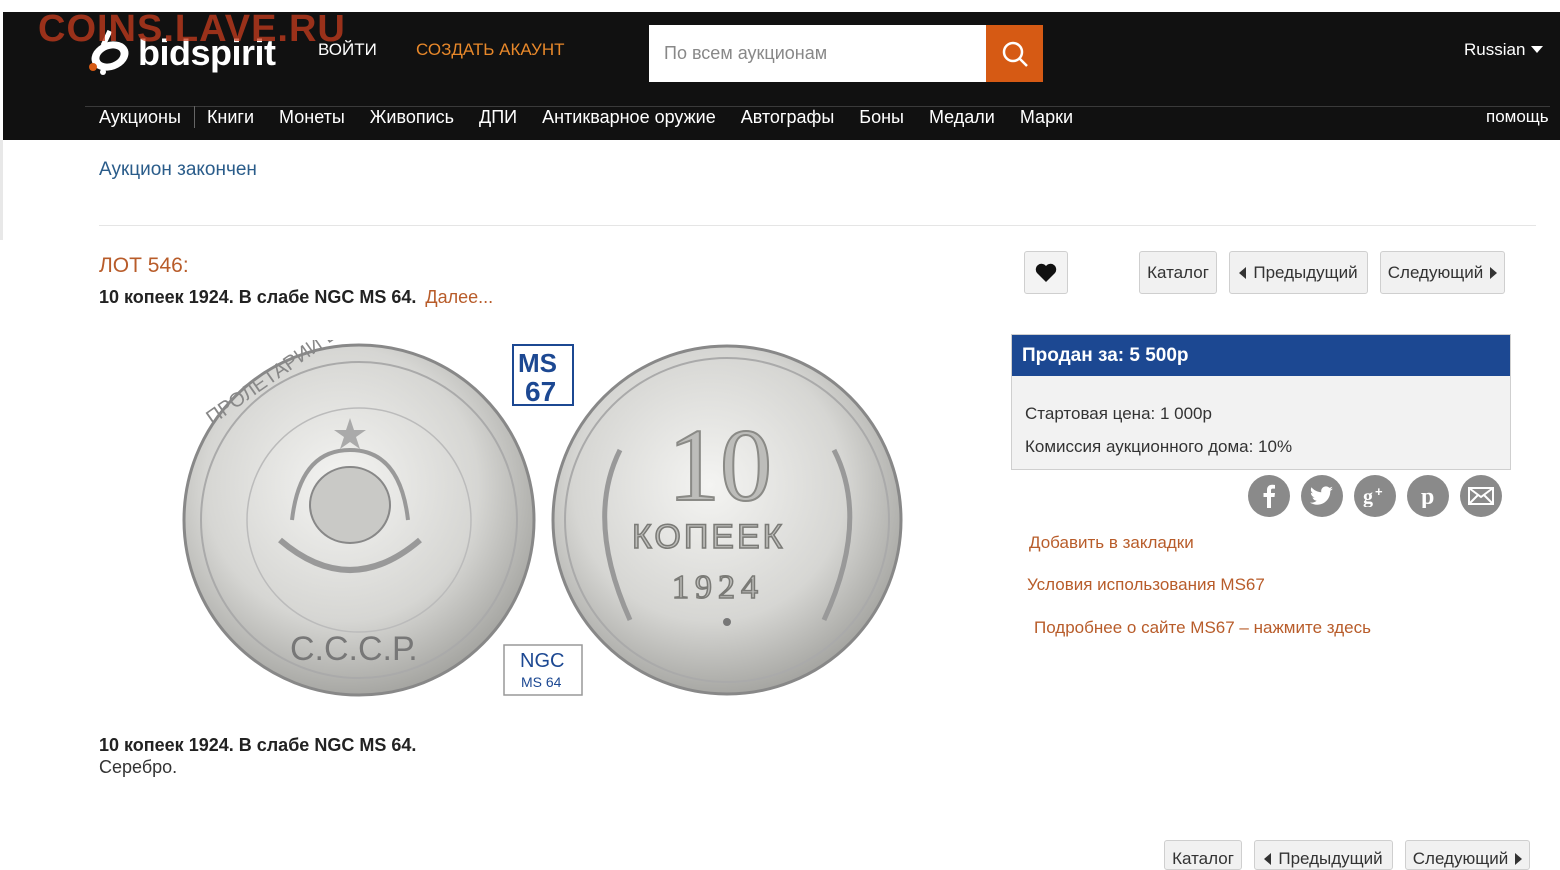 The width and height of the screenshot is (1560, 870). What do you see at coordinates (1368, 496) in the screenshot?
I see `svg-text: g` at bounding box center [1368, 496].